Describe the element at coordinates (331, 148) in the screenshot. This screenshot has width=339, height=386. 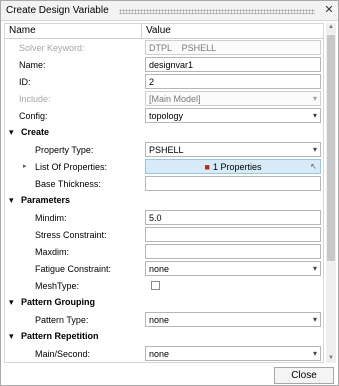
I see `scrollbar-thumb` at that location.